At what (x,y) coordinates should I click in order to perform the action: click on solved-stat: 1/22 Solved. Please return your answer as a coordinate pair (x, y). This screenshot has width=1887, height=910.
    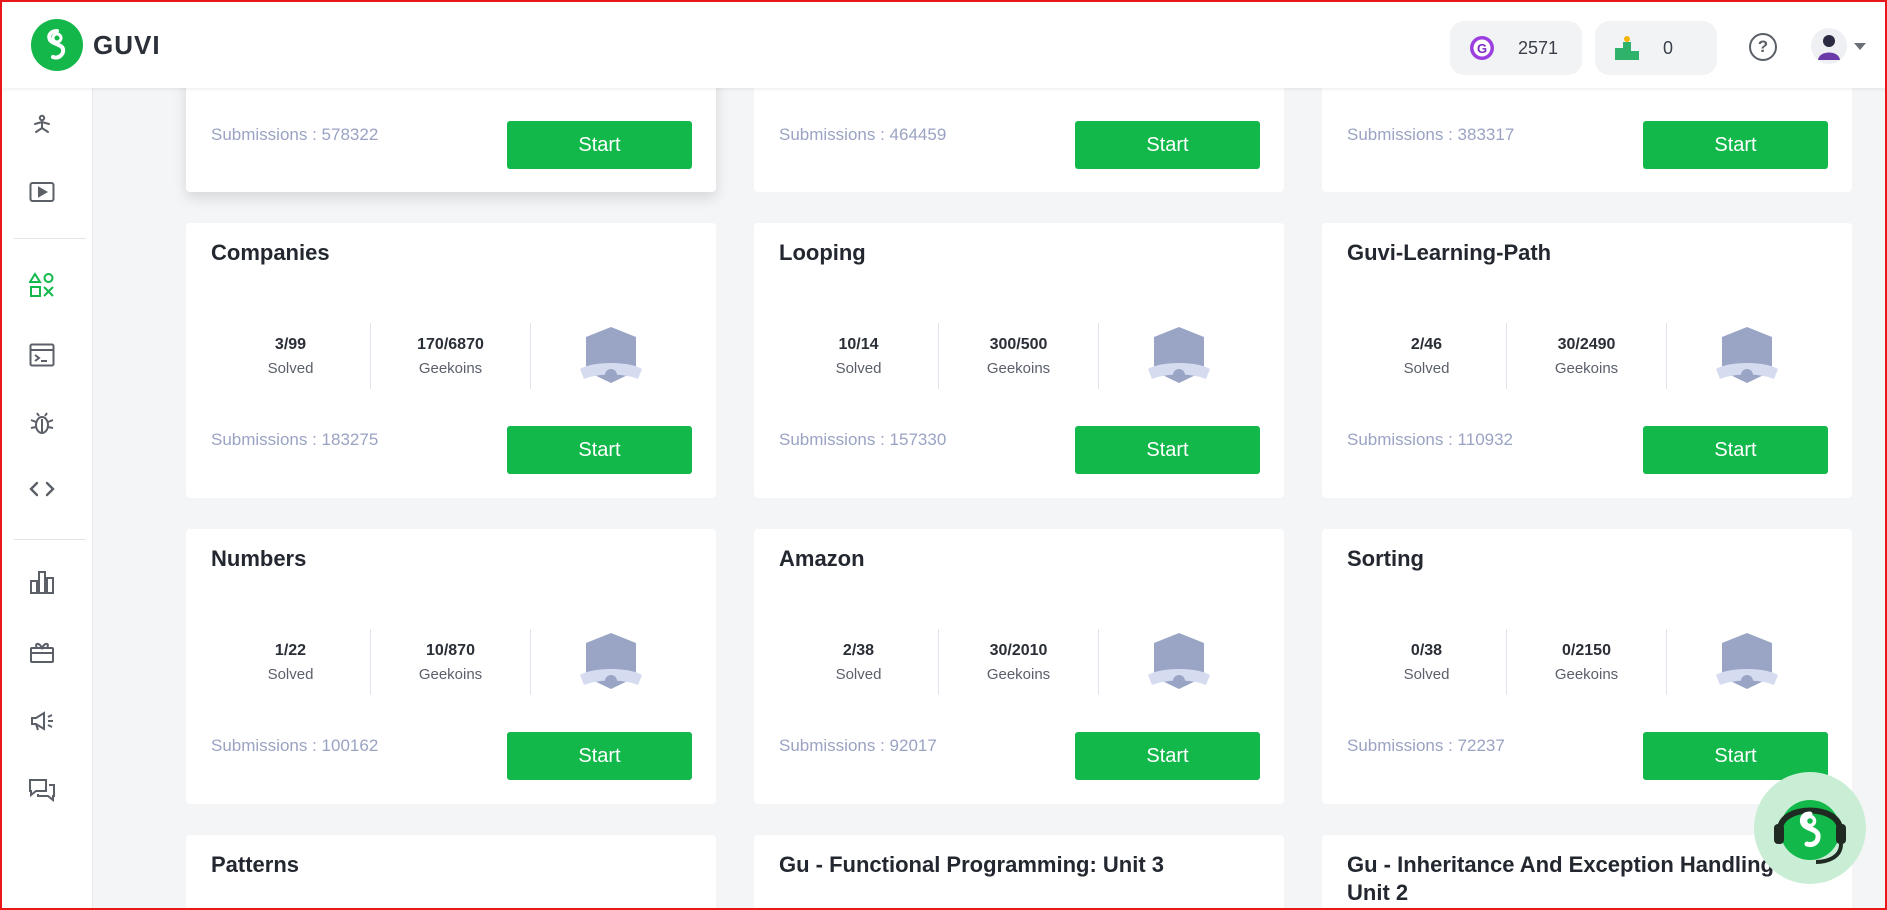
    Looking at the image, I should click on (291, 662).